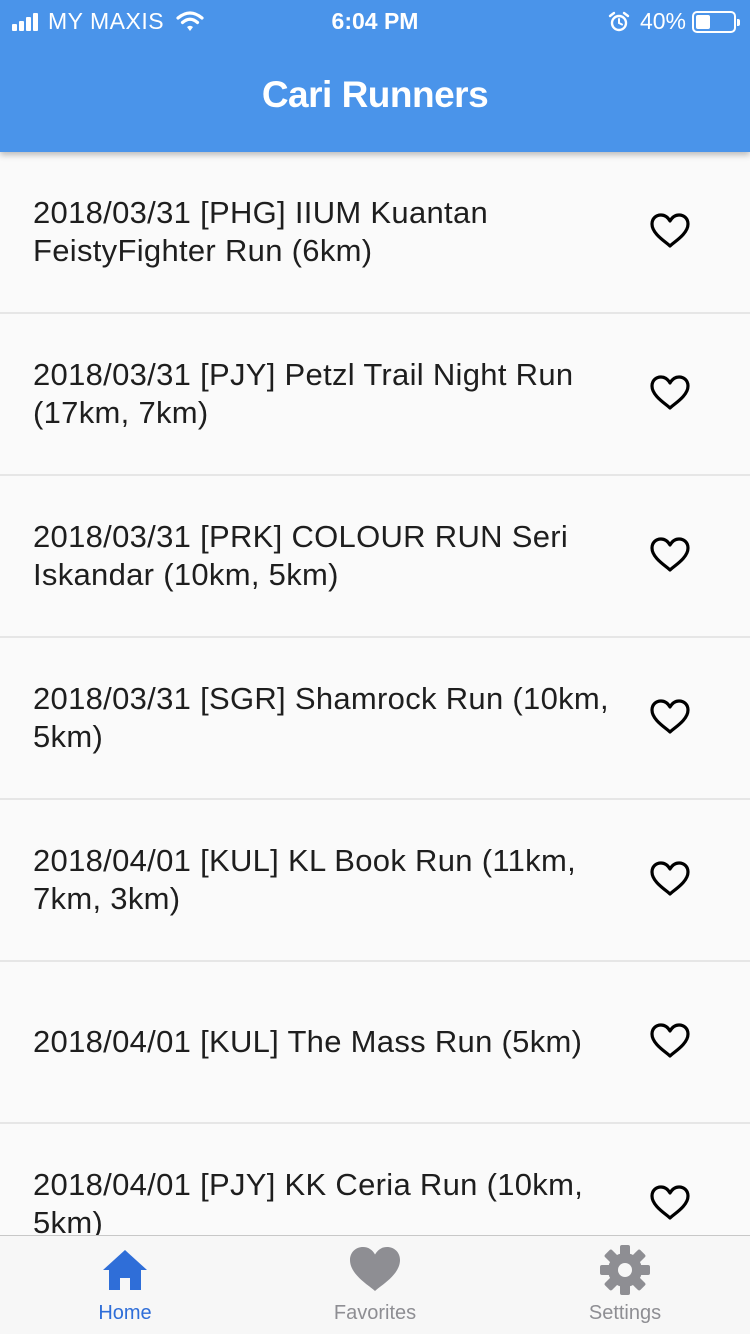 This screenshot has width=750, height=1334. I want to click on page-title: Cari Runners, so click(375, 94).